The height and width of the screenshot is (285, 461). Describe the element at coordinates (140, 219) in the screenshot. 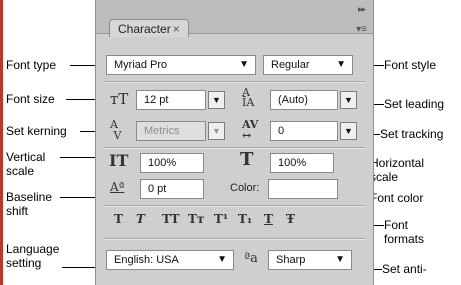

I see `italic-button: T` at that location.